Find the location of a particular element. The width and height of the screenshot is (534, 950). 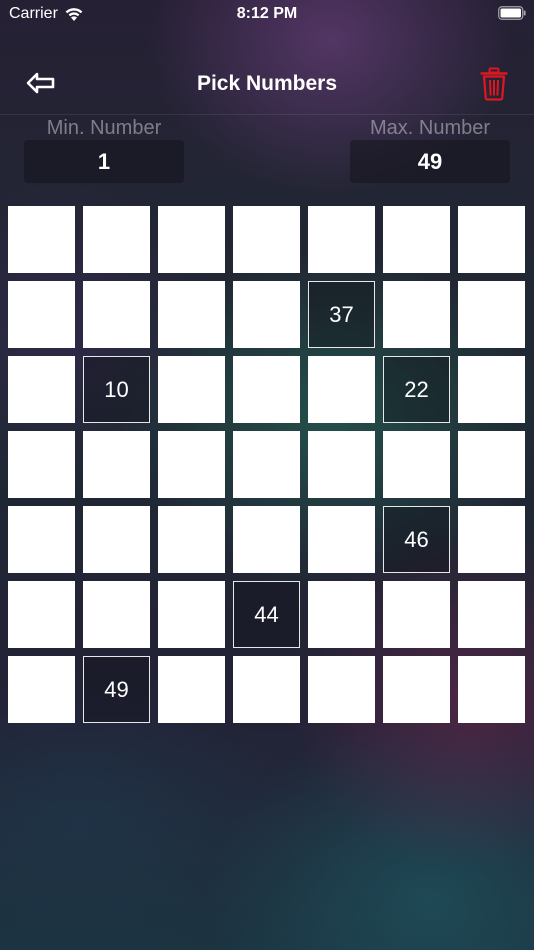

navigation-bar: Pick Numbers is located at coordinates (267, 86).